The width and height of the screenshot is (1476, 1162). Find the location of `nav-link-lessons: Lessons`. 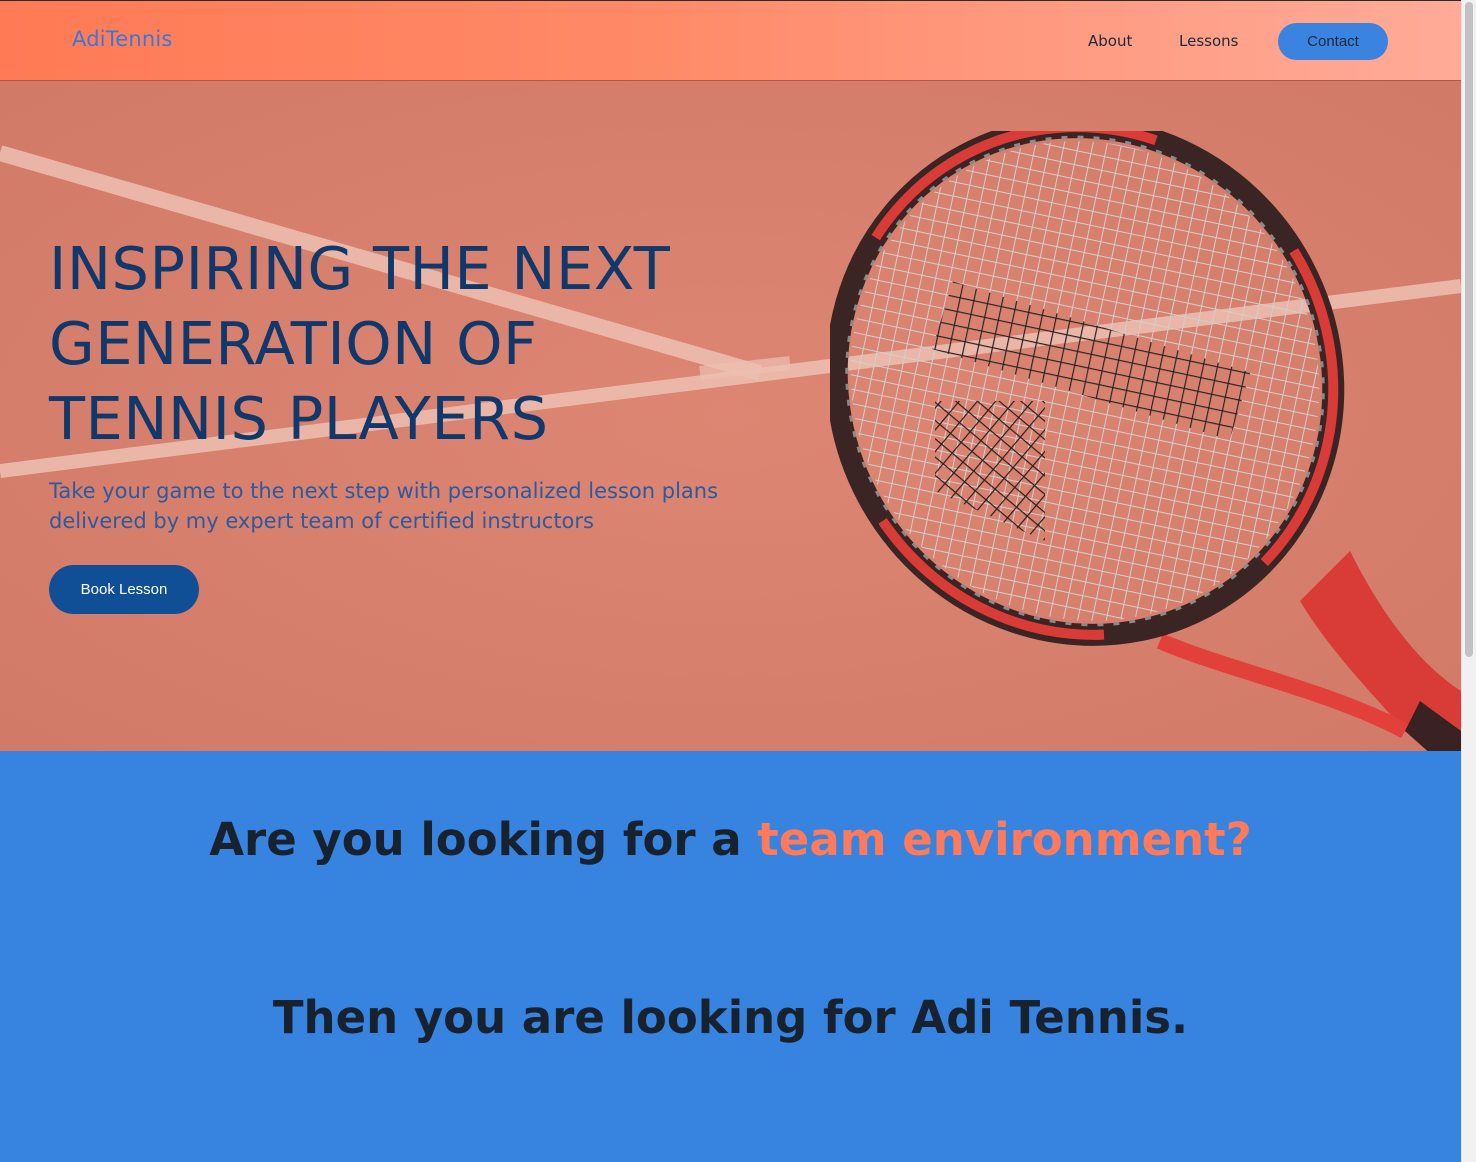

nav-link-lessons: Lessons is located at coordinates (1208, 41).